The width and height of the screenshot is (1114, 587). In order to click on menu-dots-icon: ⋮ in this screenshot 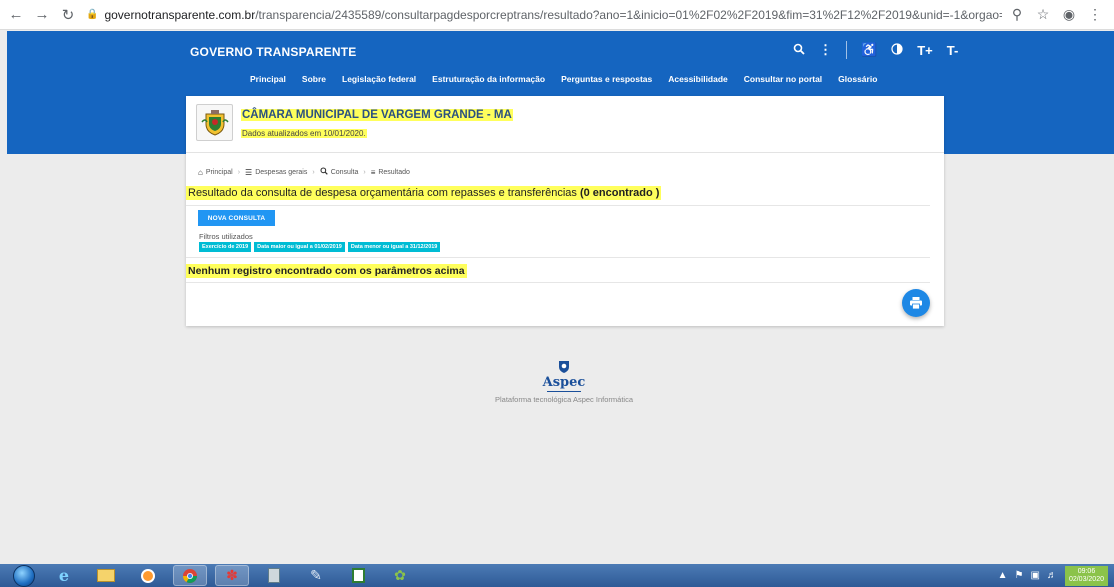, I will do `click(1095, 14)`.